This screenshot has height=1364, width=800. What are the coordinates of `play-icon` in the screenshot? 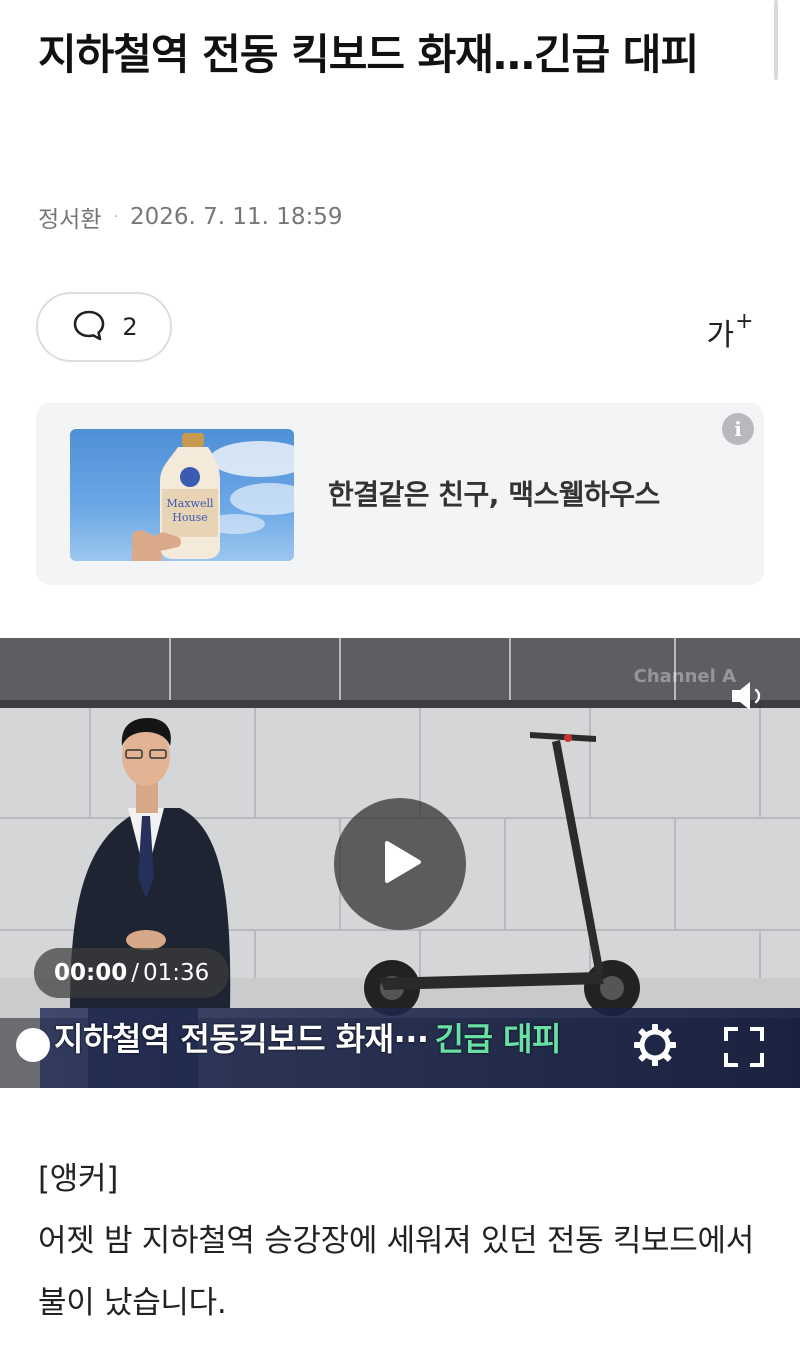 It's located at (400, 864).